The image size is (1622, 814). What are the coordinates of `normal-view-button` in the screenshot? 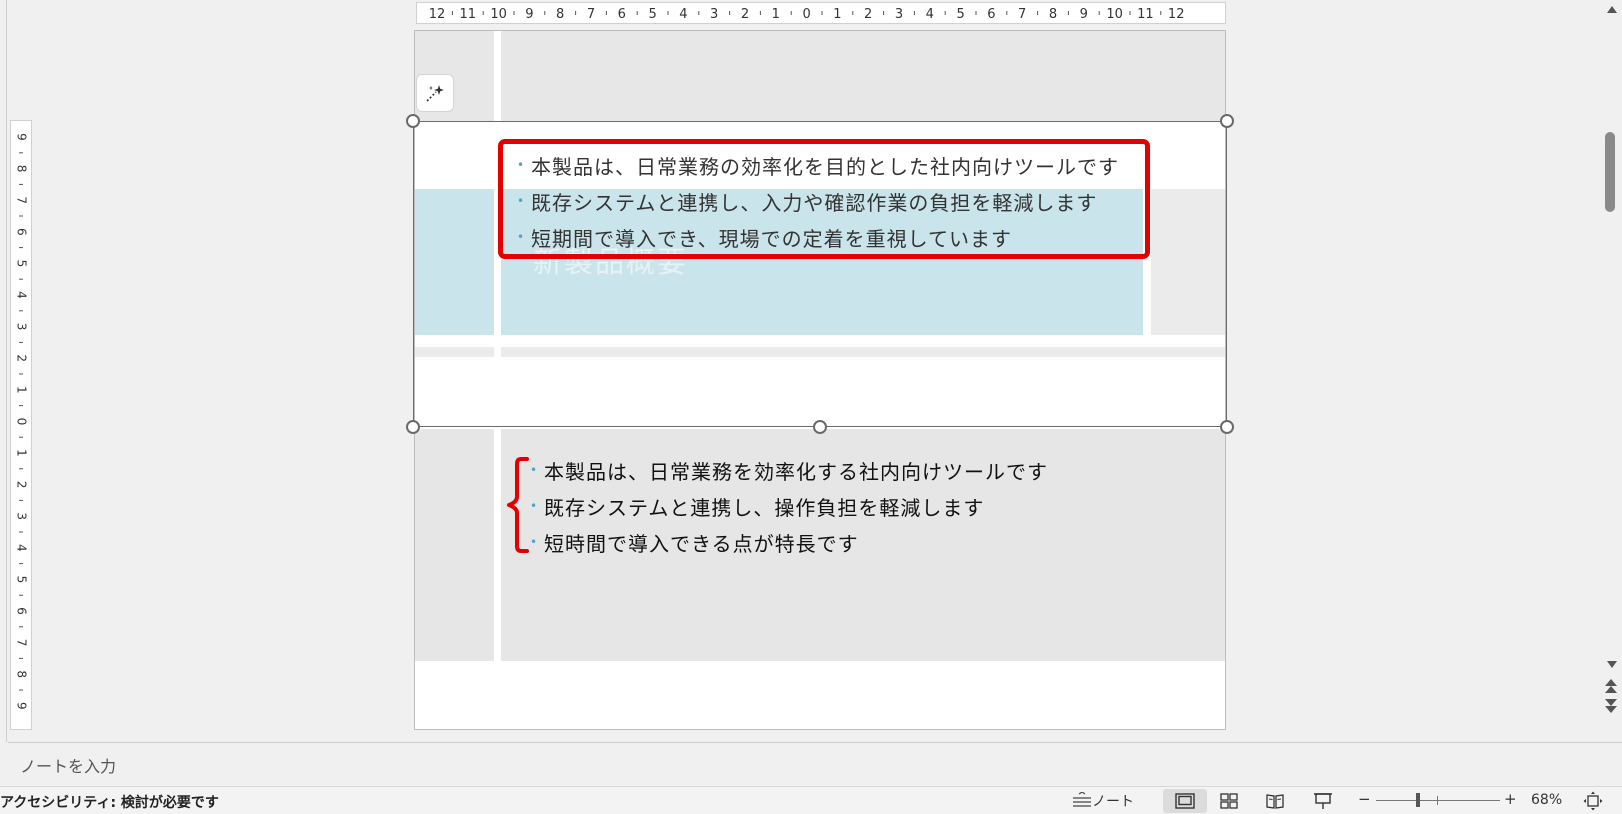 It's located at (1185, 801).